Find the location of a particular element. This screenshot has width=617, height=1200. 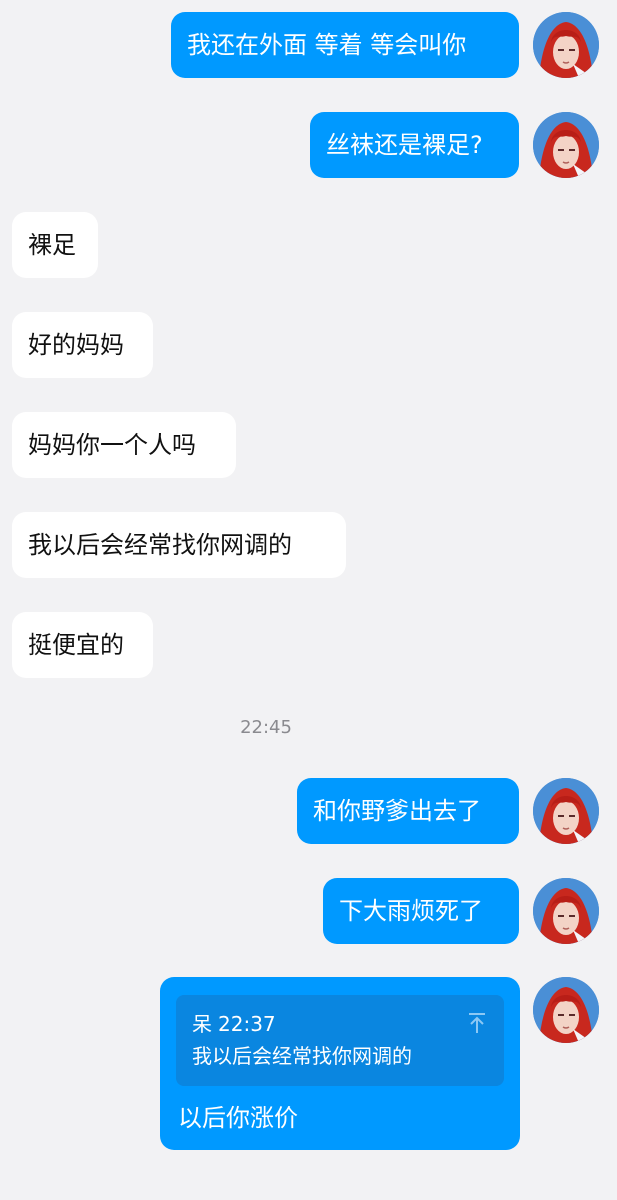

outgoing-message-bubble: 和你野爹出去了 is located at coordinates (408, 811).